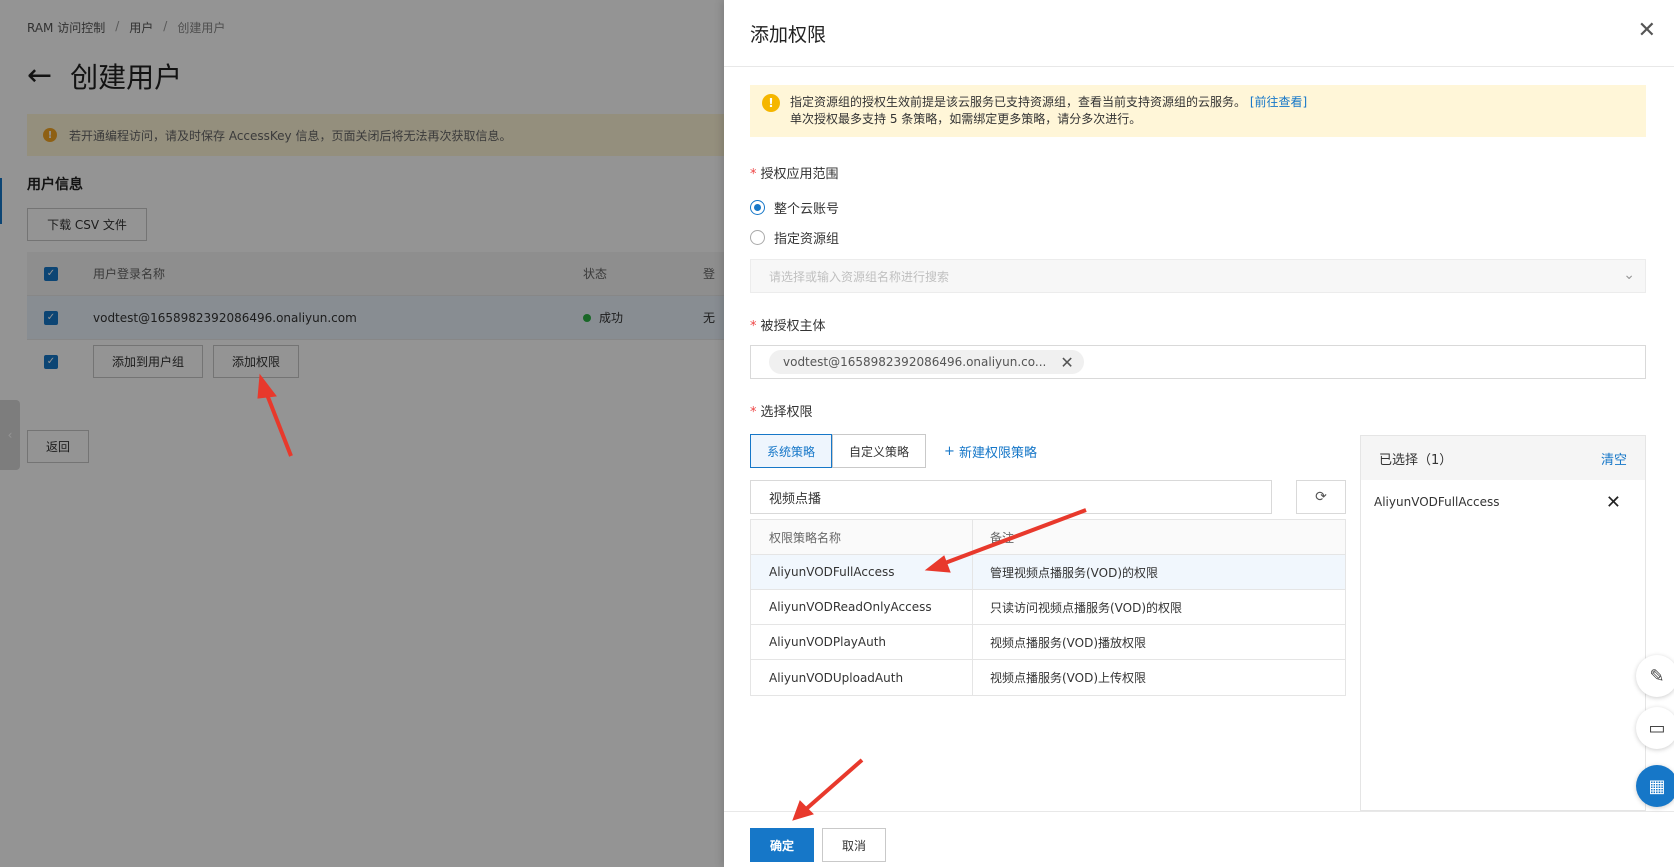 This screenshot has width=1674, height=867. What do you see at coordinates (1198, 276) in the screenshot?
I see `resource-group-select: 请选择或输入资源组名称进行搜索 ⌄` at bounding box center [1198, 276].